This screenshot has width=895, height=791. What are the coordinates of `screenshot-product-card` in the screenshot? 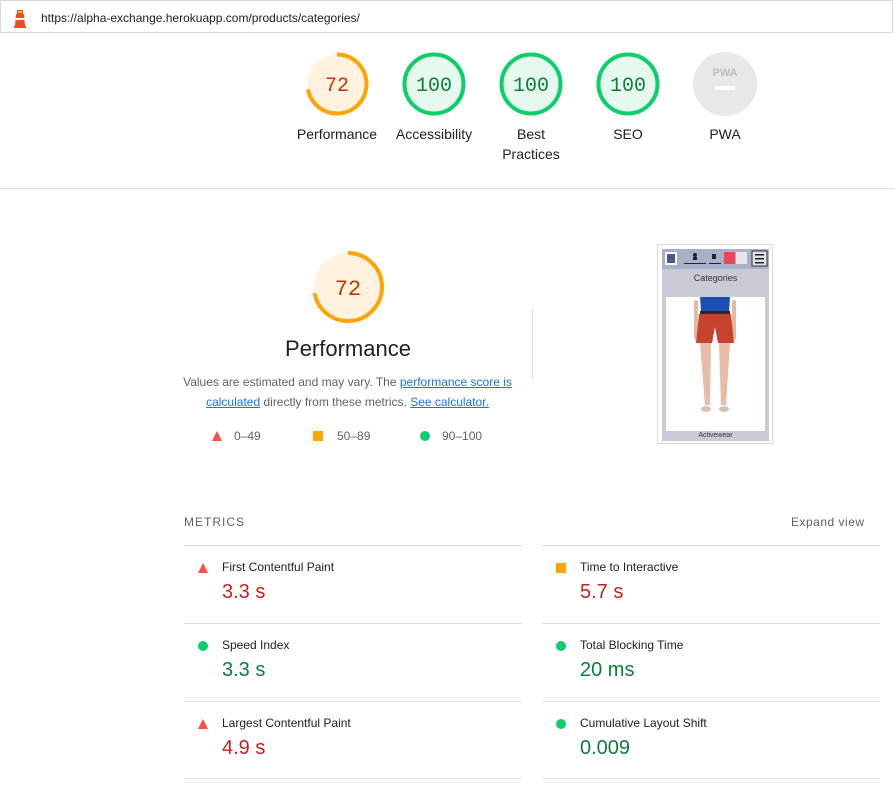 It's located at (715, 364).